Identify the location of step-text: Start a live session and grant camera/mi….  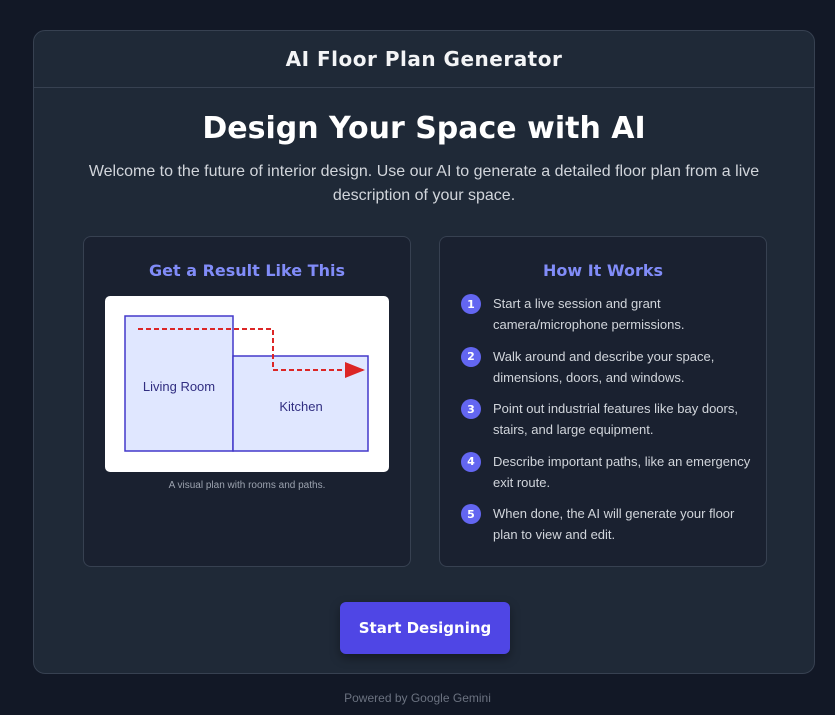
(589, 314).